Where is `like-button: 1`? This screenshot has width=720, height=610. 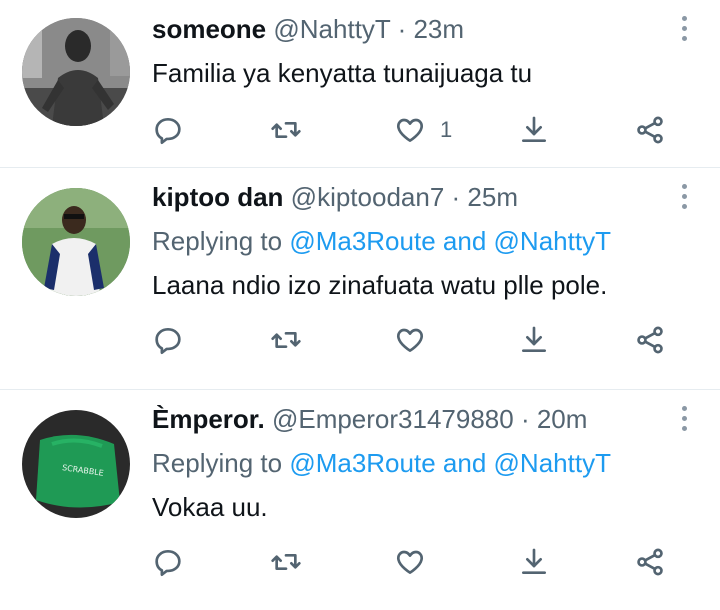 like-button: 1 is located at coordinates (423, 130).